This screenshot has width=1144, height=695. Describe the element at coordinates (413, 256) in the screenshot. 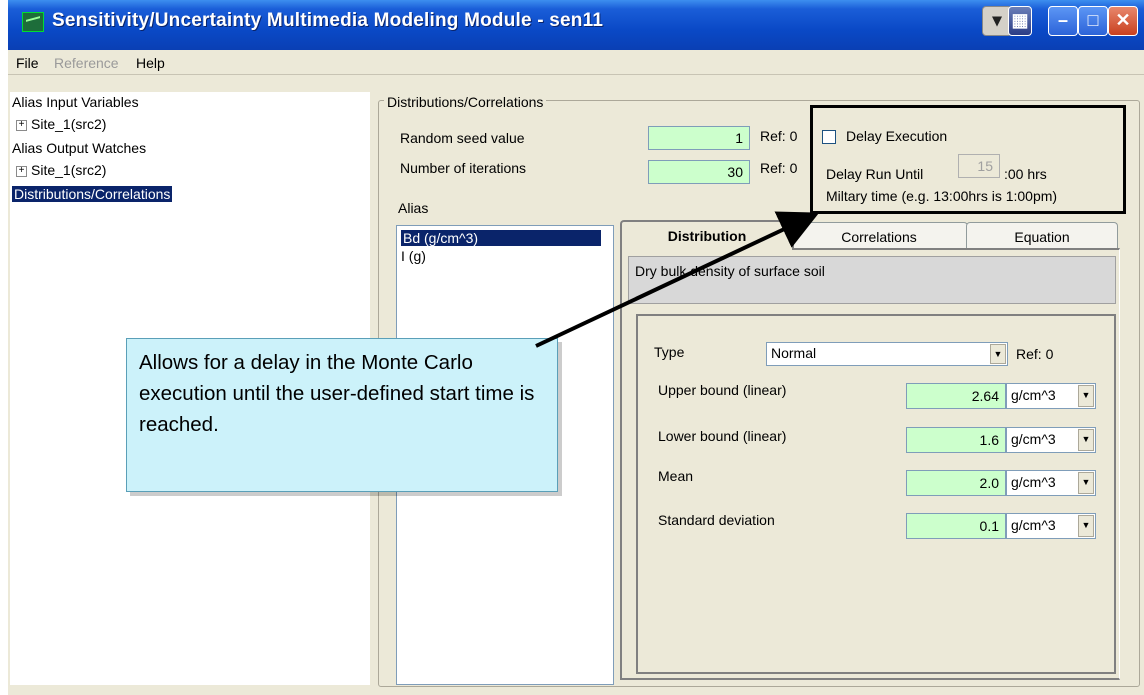

I see `alias-item-i: I (g)` at that location.